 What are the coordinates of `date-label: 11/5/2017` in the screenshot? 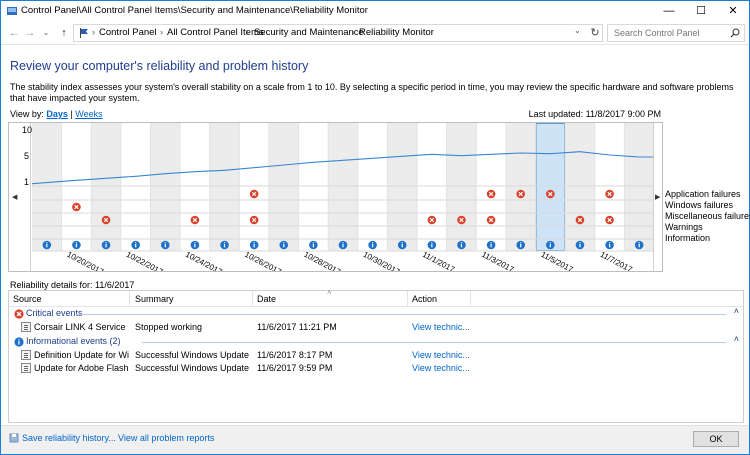 It's located at (557, 260).